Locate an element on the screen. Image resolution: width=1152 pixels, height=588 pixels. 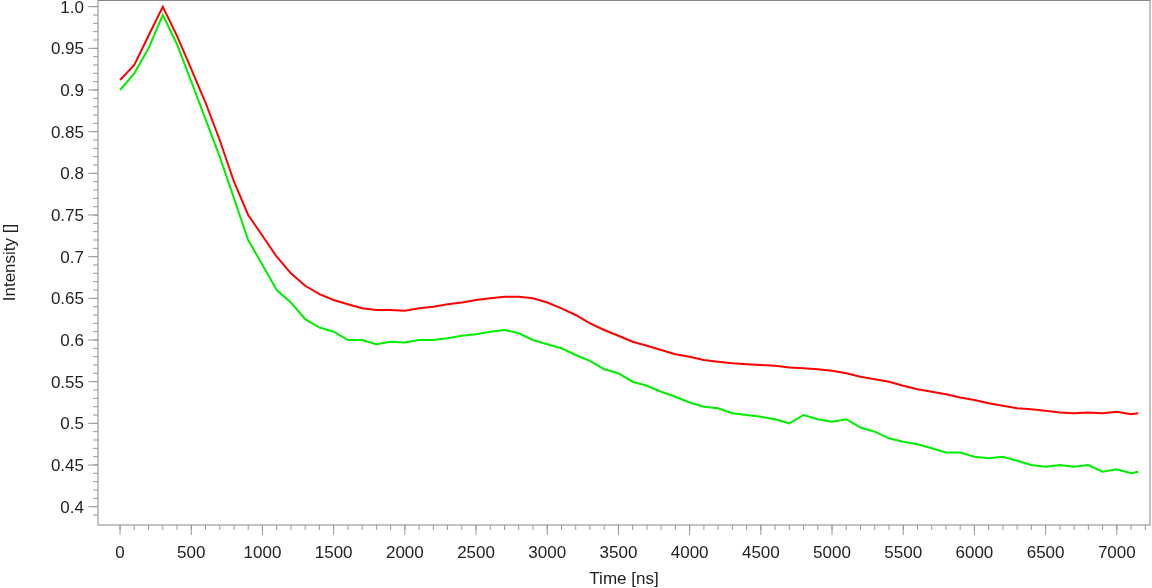
tick-label: 0.45 is located at coordinates (67, 465).